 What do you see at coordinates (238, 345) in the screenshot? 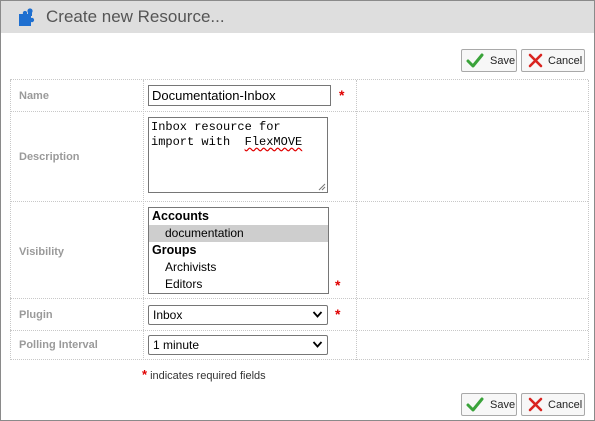
I see `polling-interval-select: 1 minute` at bounding box center [238, 345].